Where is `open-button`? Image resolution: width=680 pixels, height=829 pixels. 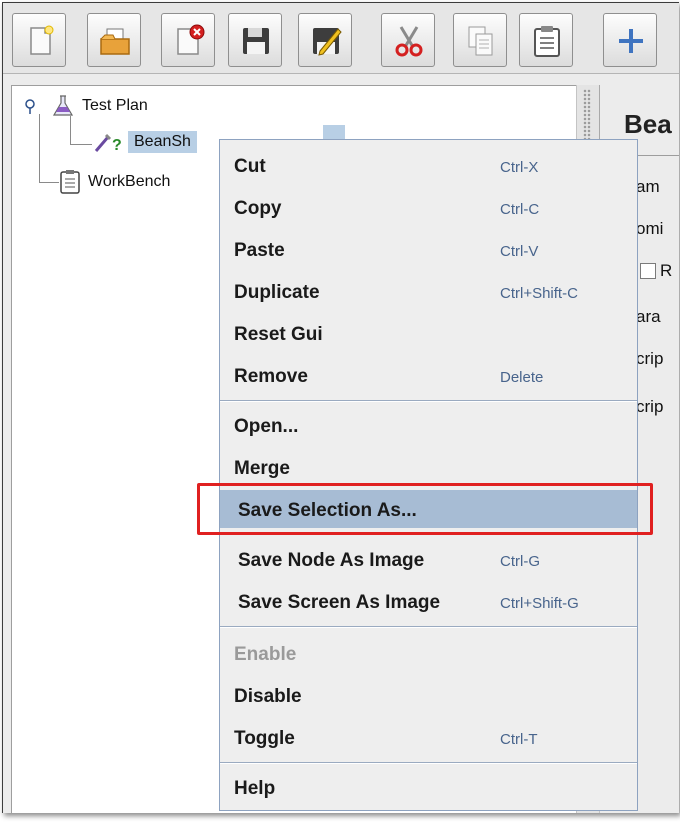
open-button is located at coordinates (114, 40).